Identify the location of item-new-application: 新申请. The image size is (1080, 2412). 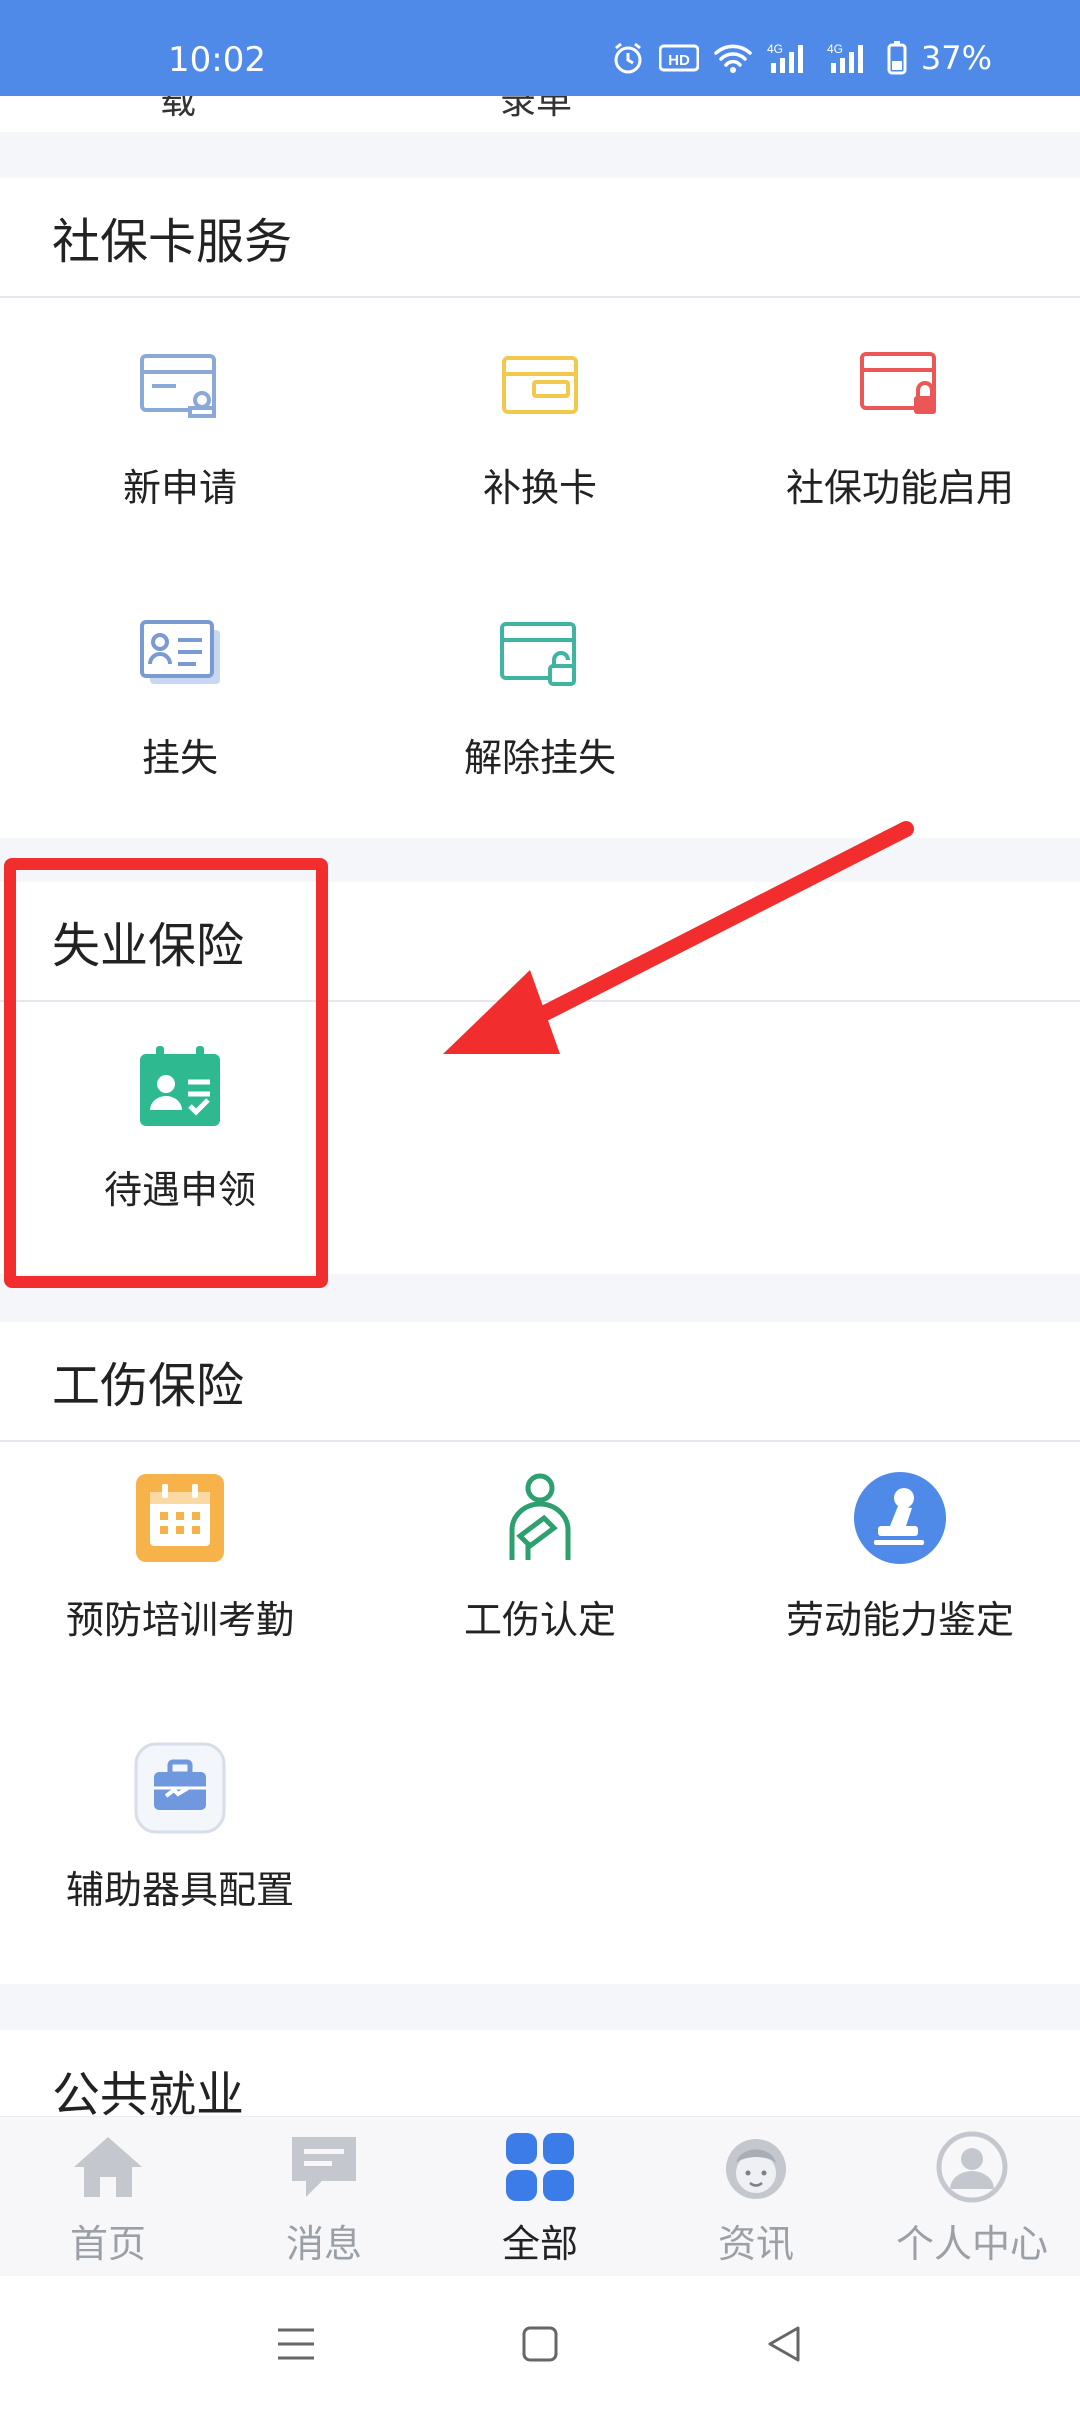
(180, 428).